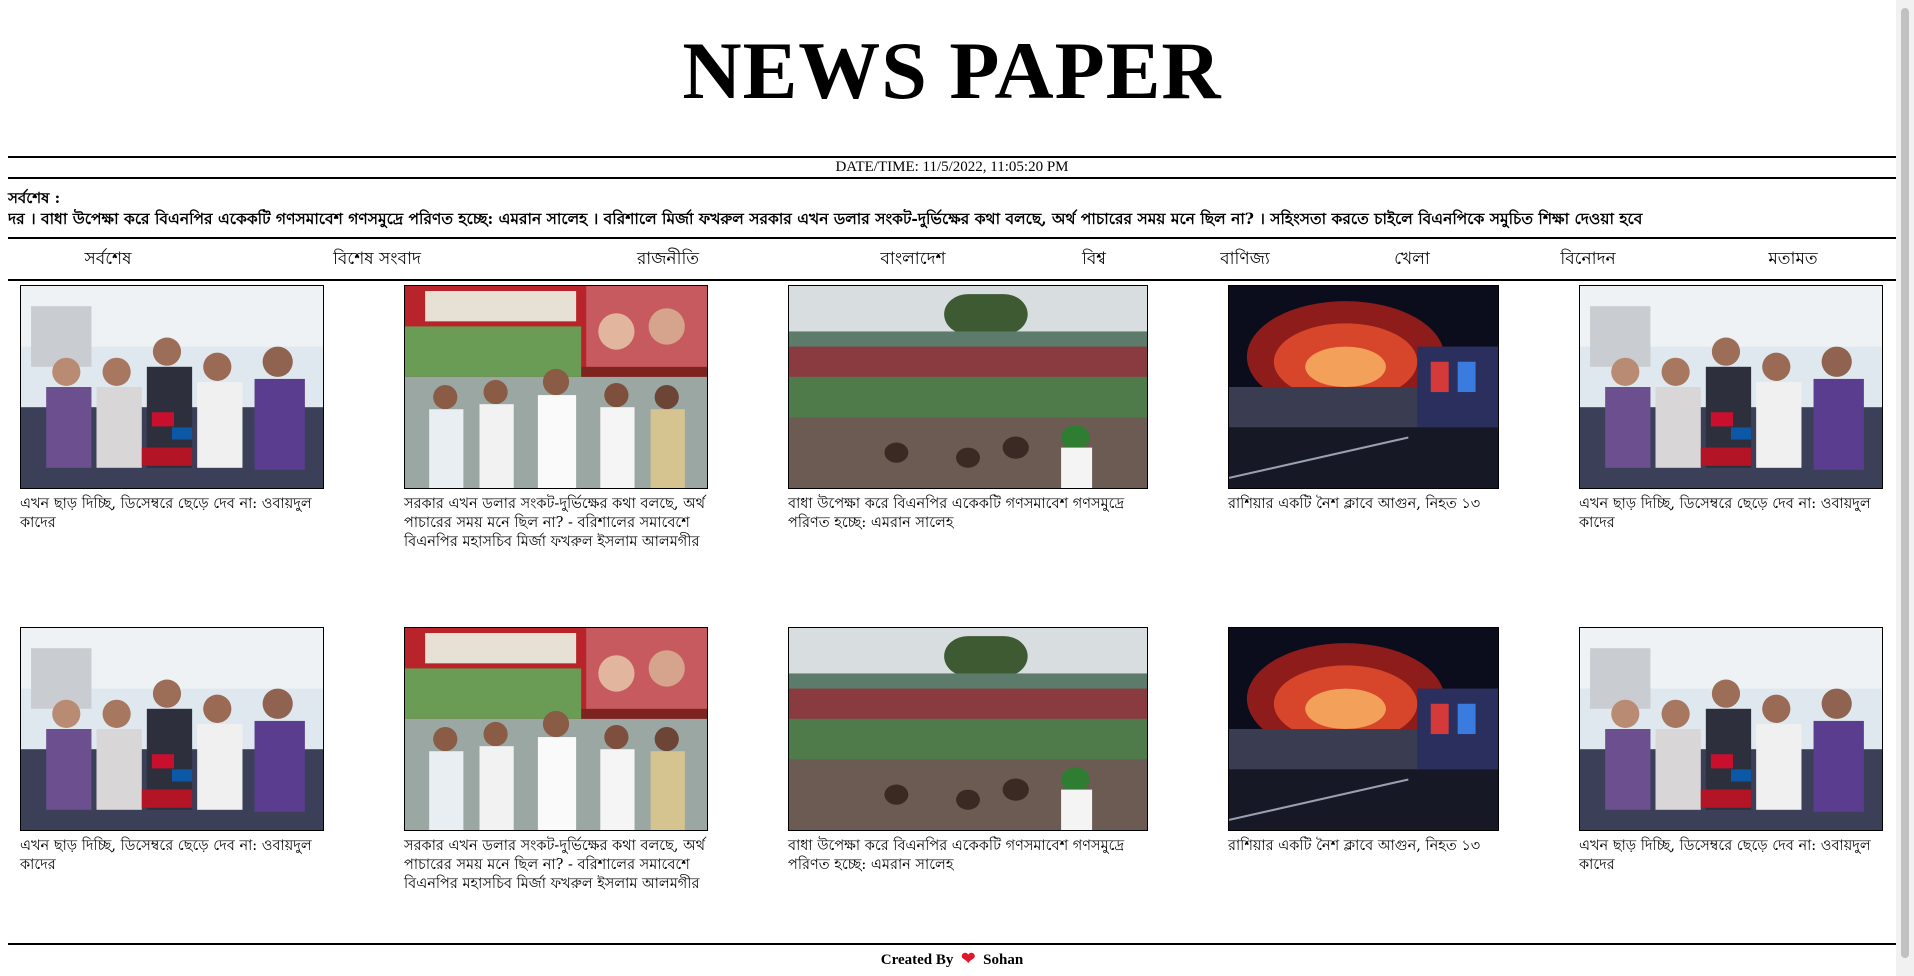 This screenshot has width=1914, height=976. Describe the element at coordinates (917, 960) in the screenshot. I see `footer-created-by: Created By` at that location.